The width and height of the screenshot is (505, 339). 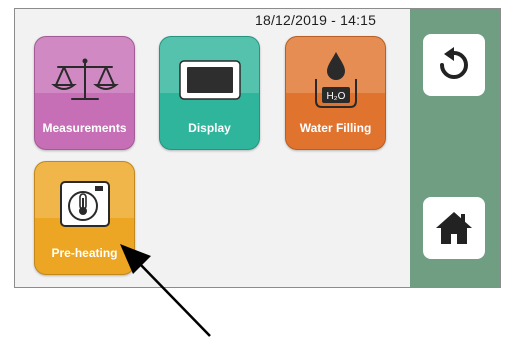 I want to click on home-button, so click(x=454, y=228).